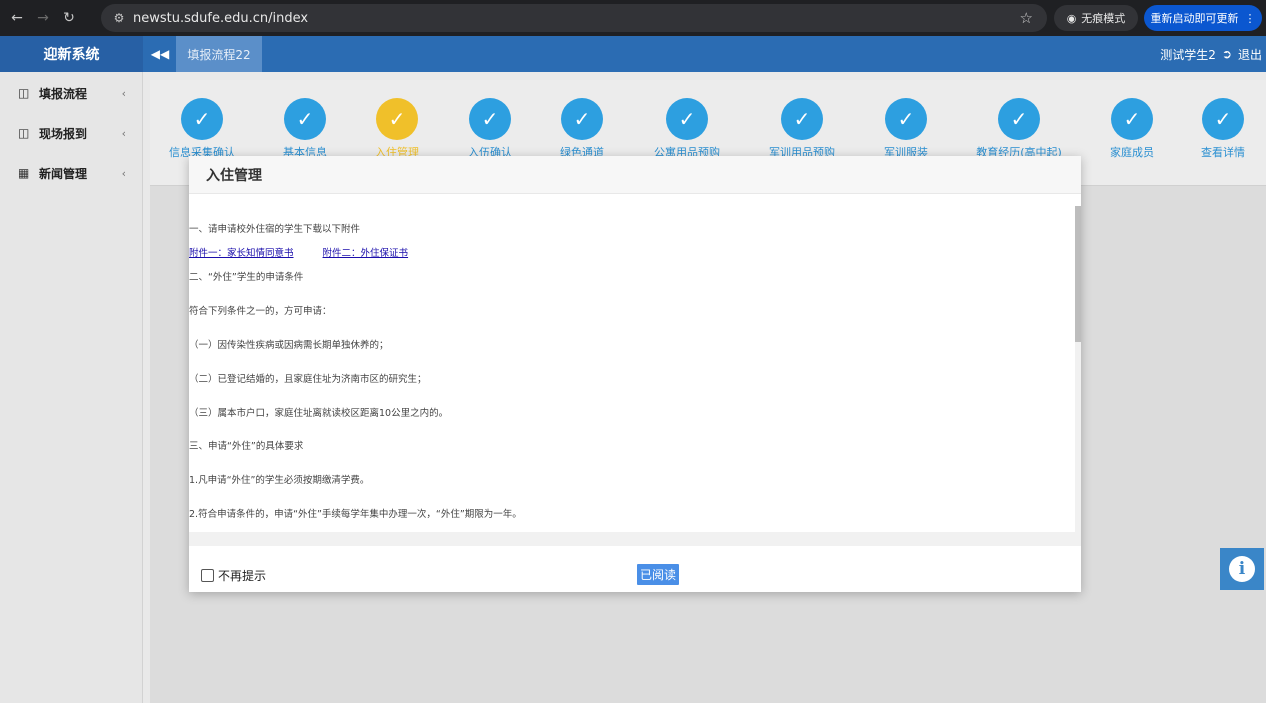 The image size is (1266, 703). I want to click on step-info-confirm: ✓ 信息采集确认, so click(202, 129).